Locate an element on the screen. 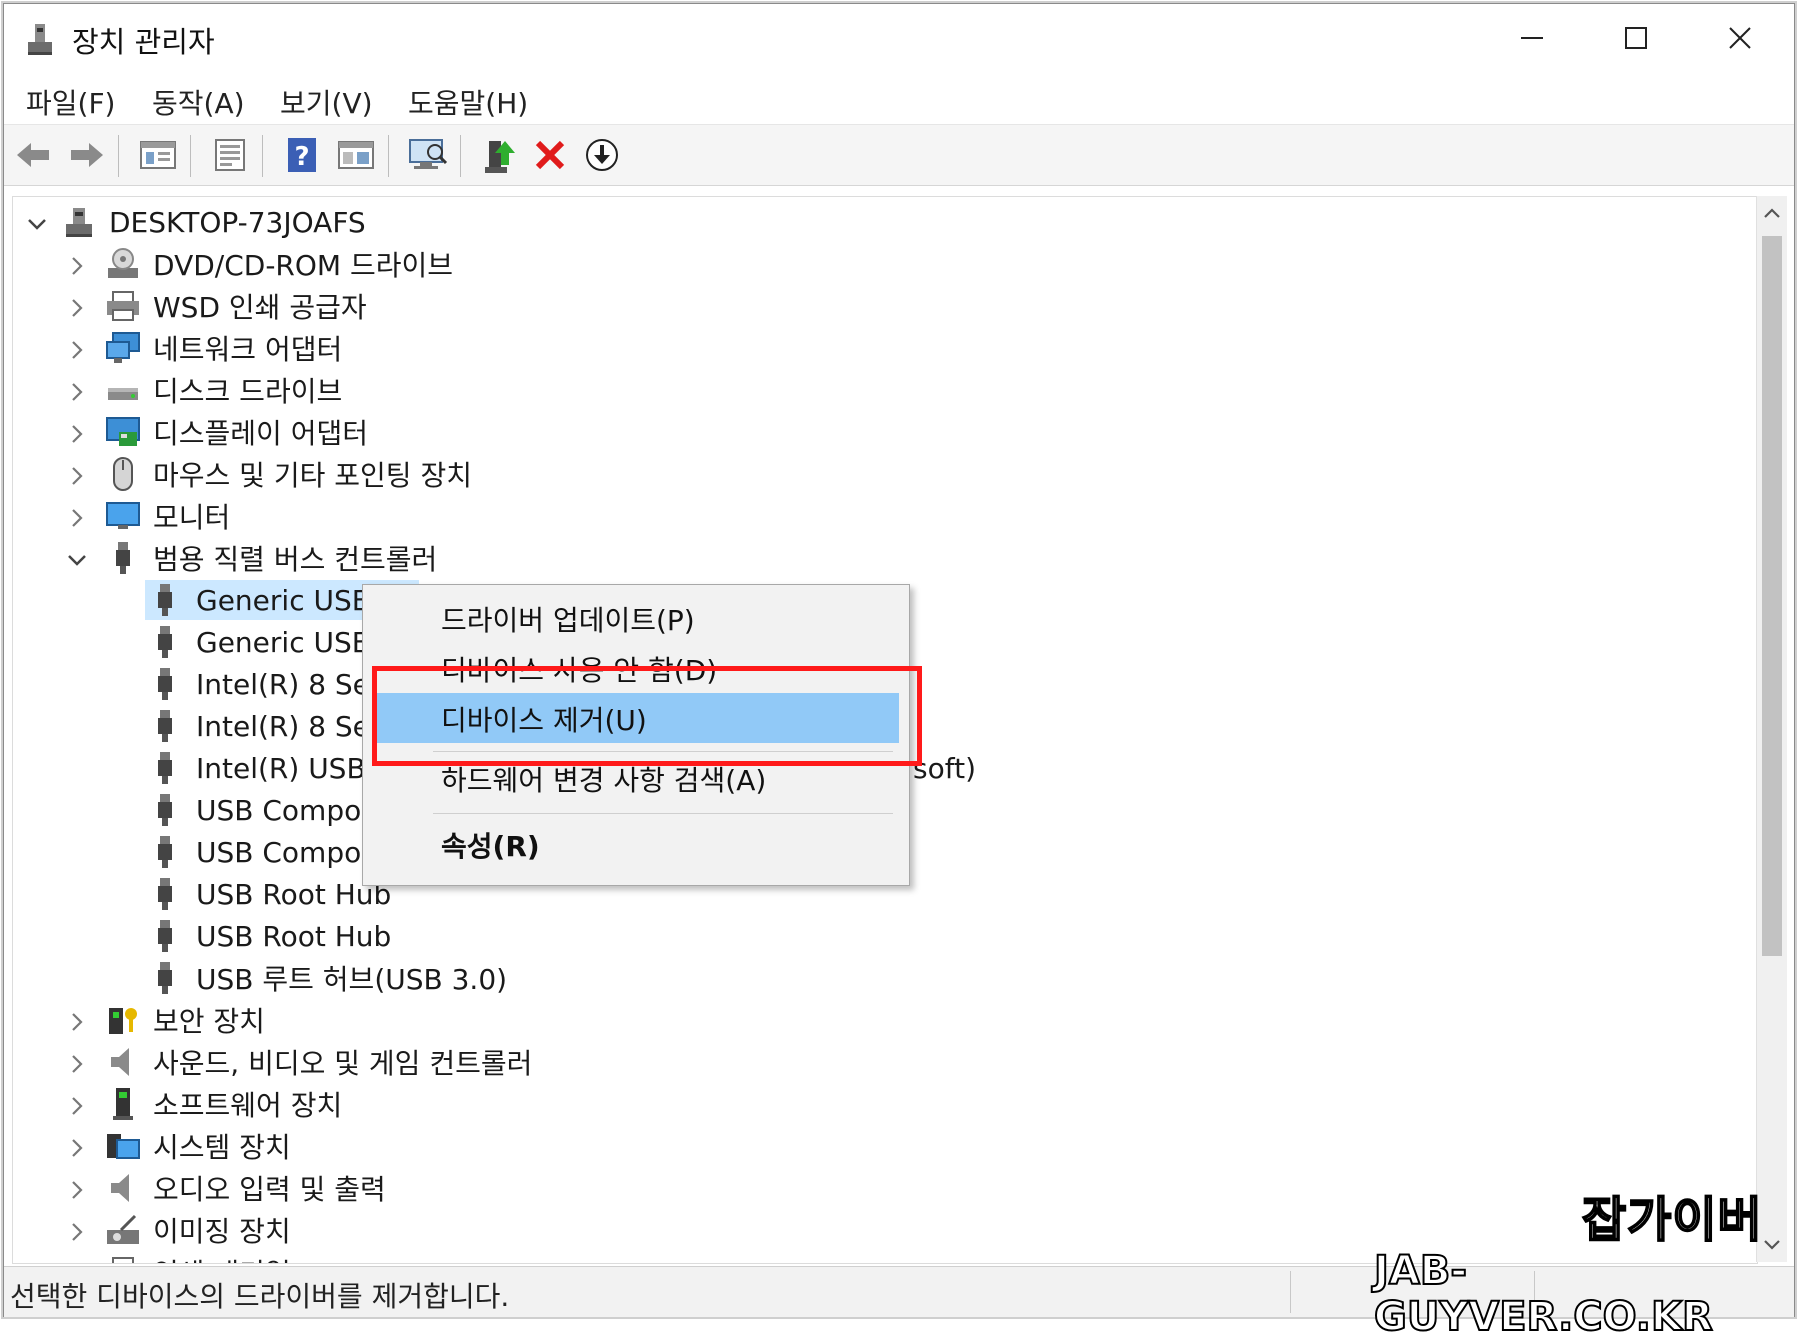 Image resolution: width=1800 pixels, height=1340 pixels. update-driver-icon is located at coordinates (500, 155).